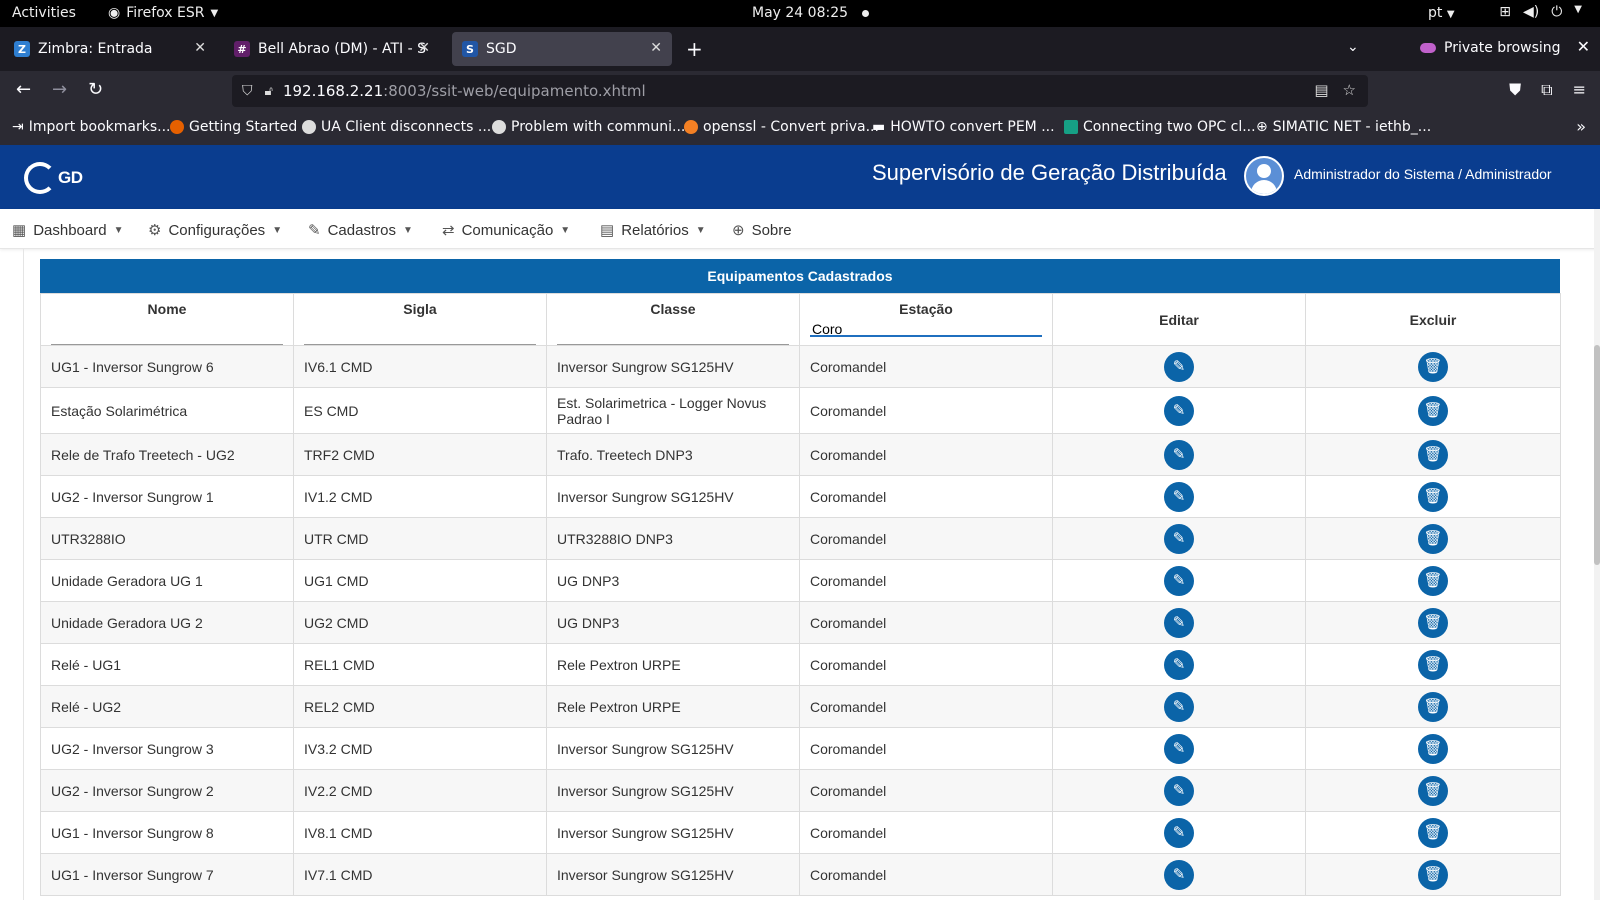  Describe the element at coordinates (360, 230) in the screenshot. I see `menu-cadastros: ✎ Cadastros ▼` at that location.